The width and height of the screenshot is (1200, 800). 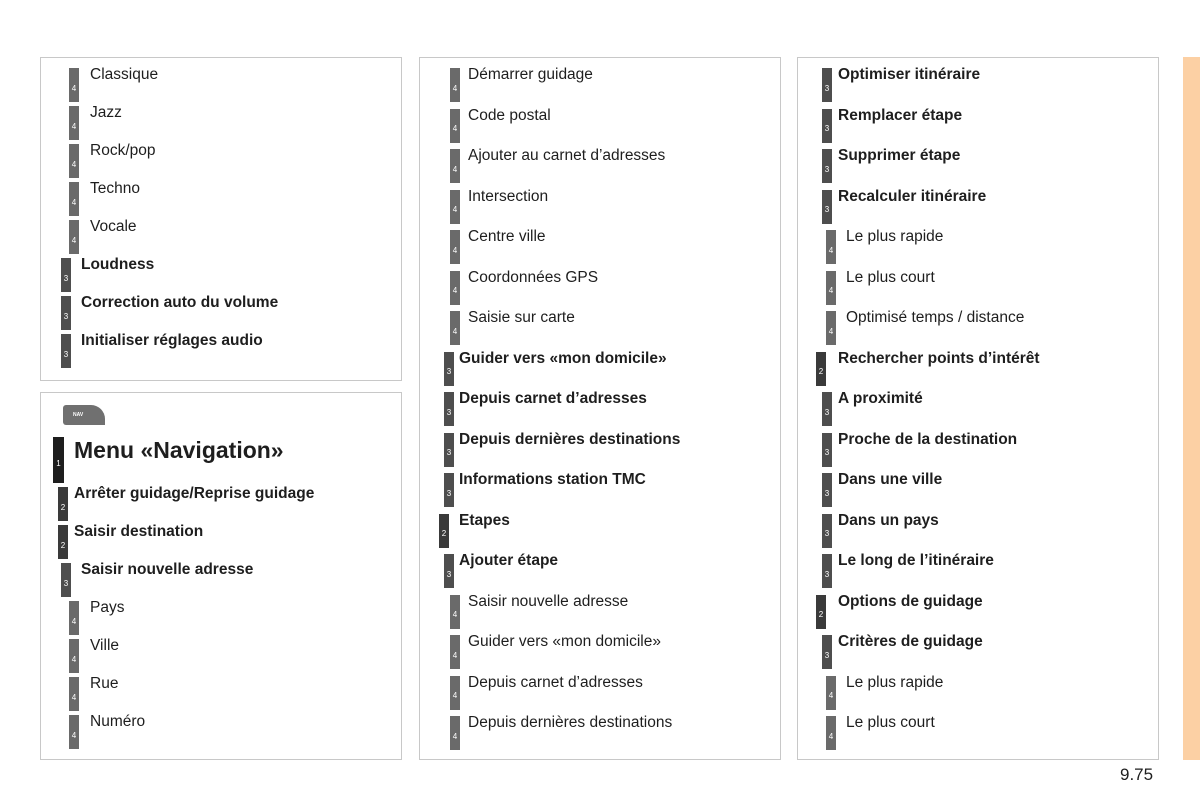 I want to click on menu-item-label: Rechercher points d’intérêt, so click(x=939, y=358).